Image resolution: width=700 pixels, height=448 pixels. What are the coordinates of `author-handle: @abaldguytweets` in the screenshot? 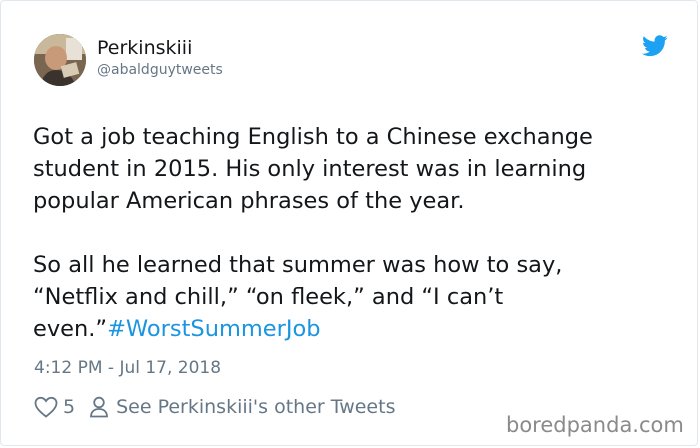 It's located at (160, 70).